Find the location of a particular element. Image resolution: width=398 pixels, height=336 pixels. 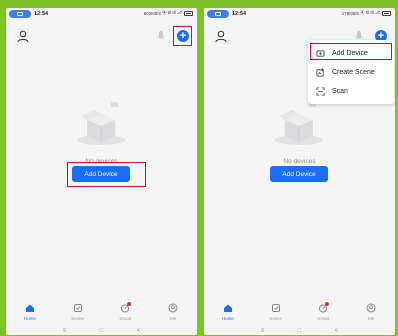

network-speed: 602KB/s is located at coordinates (152, 13).